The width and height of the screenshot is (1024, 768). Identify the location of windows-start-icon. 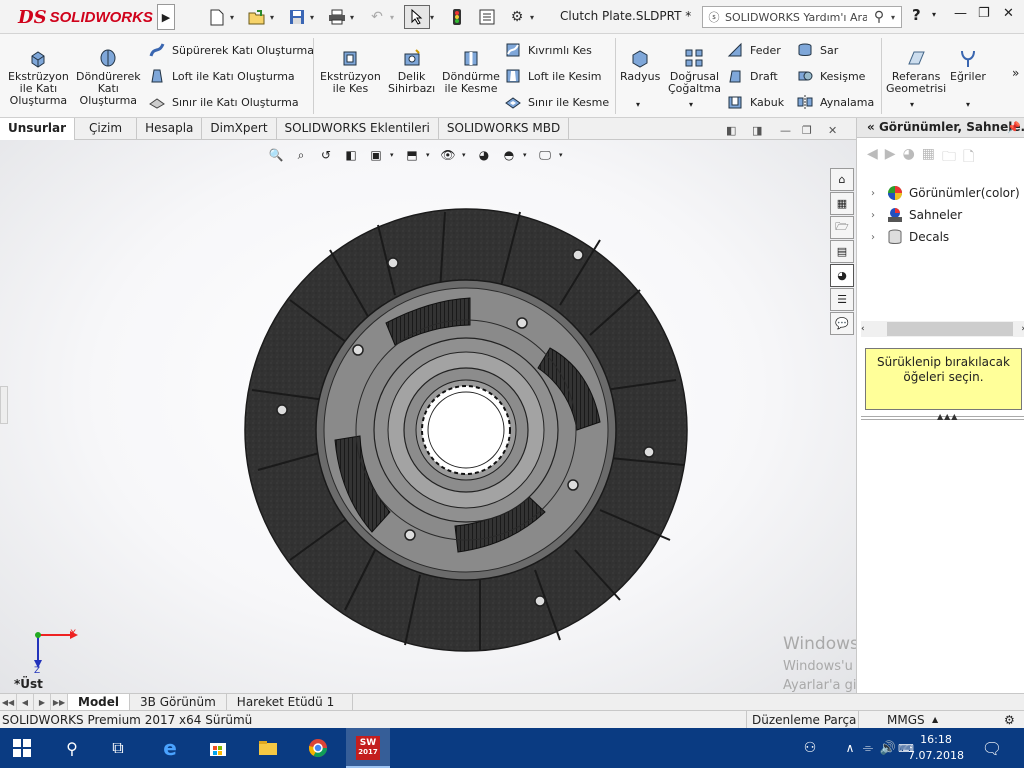
(22, 748).